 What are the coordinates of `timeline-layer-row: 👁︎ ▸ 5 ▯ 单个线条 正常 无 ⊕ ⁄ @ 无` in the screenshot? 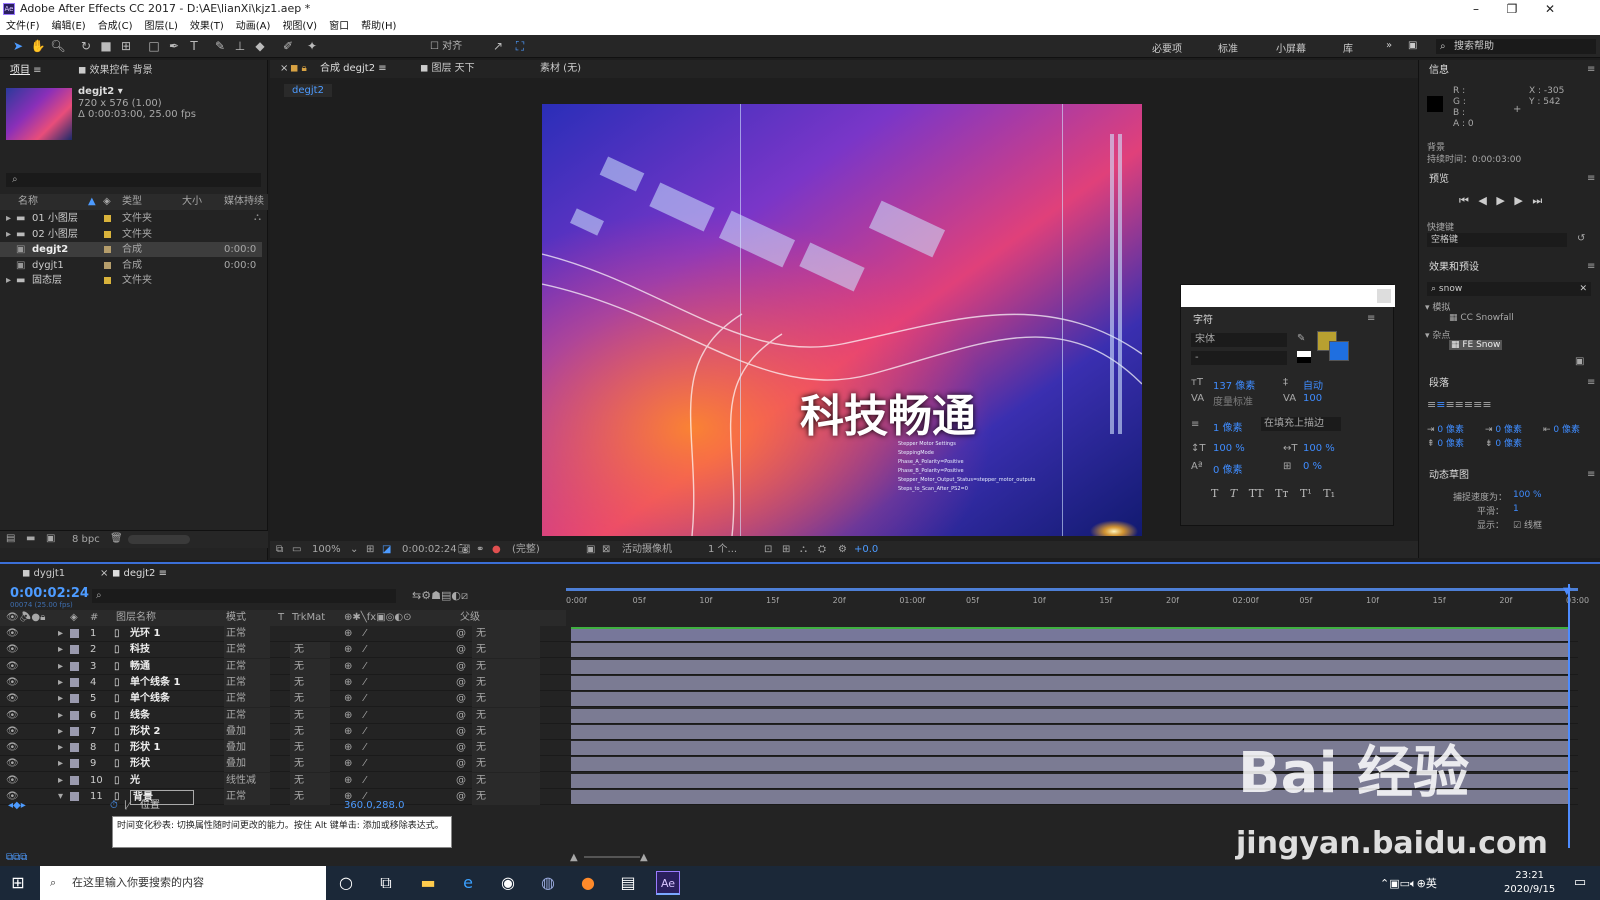 It's located at (789, 699).